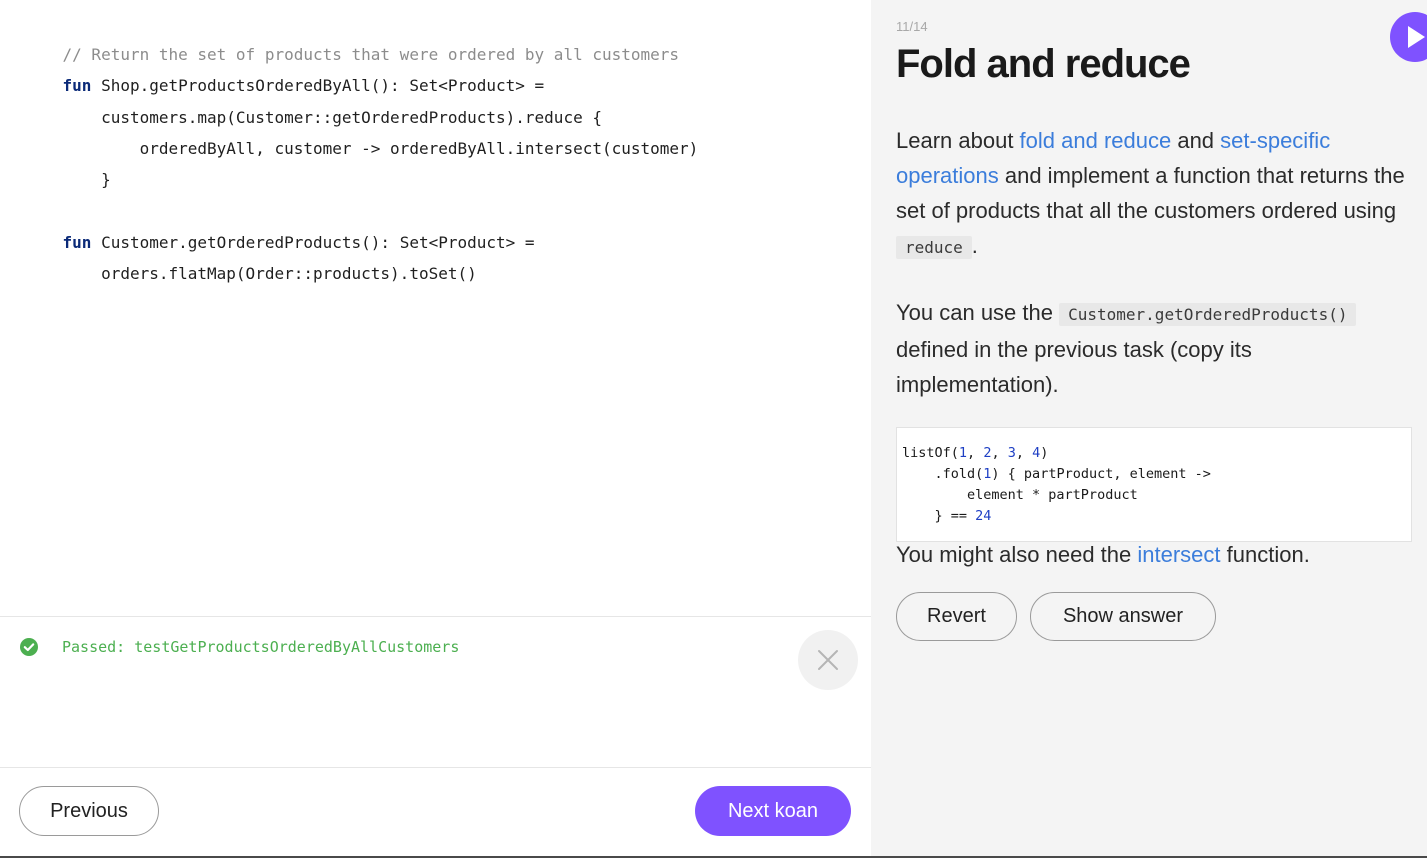 The width and height of the screenshot is (1427, 858). I want to click on paragraph-text: You might also need the, so click(1017, 554).